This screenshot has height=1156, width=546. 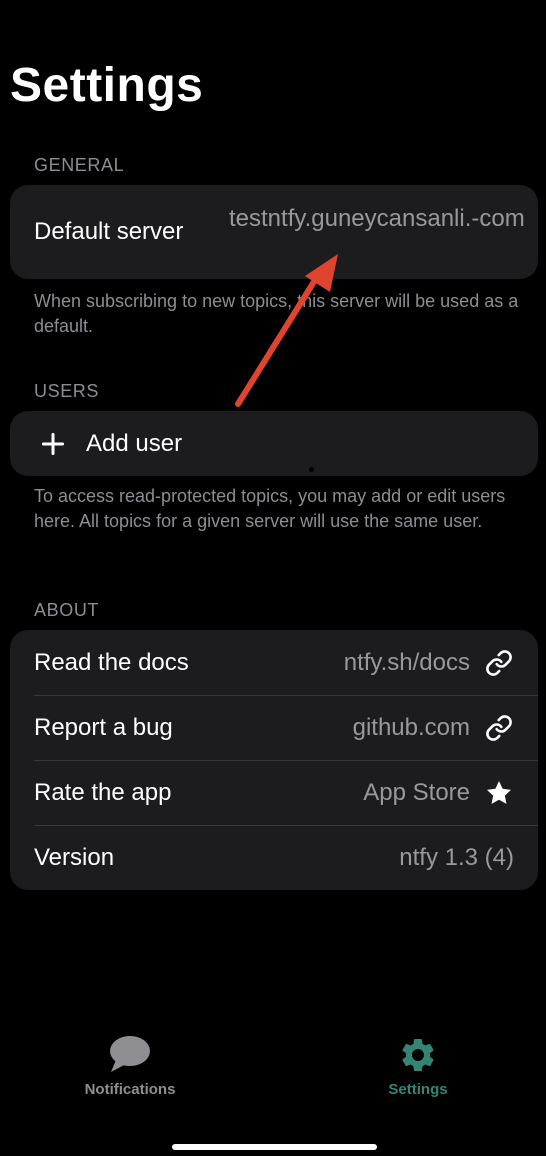 What do you see at coordinates (103, 727) in the screenshot?
I see `report-bug-label: Report a bug` at bounding box center [103, 727].